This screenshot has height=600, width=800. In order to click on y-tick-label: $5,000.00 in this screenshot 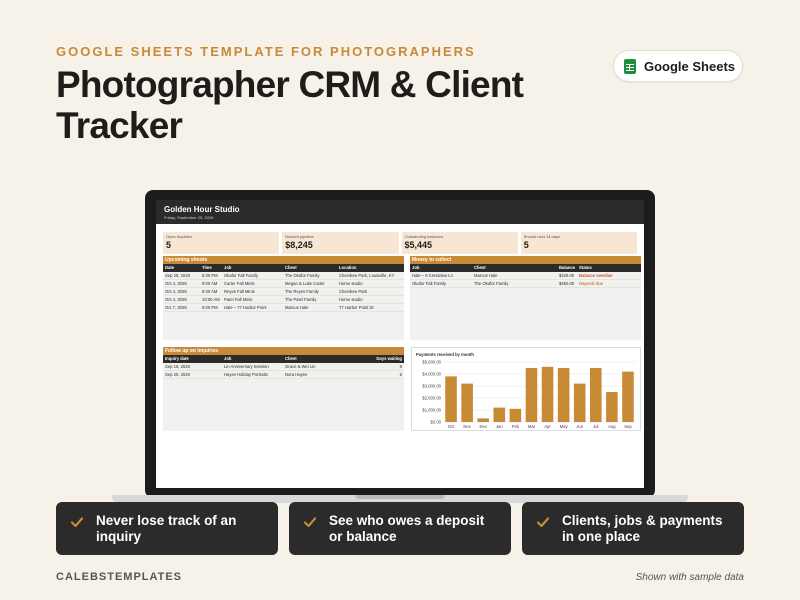, I will do `click(431, 362)`.